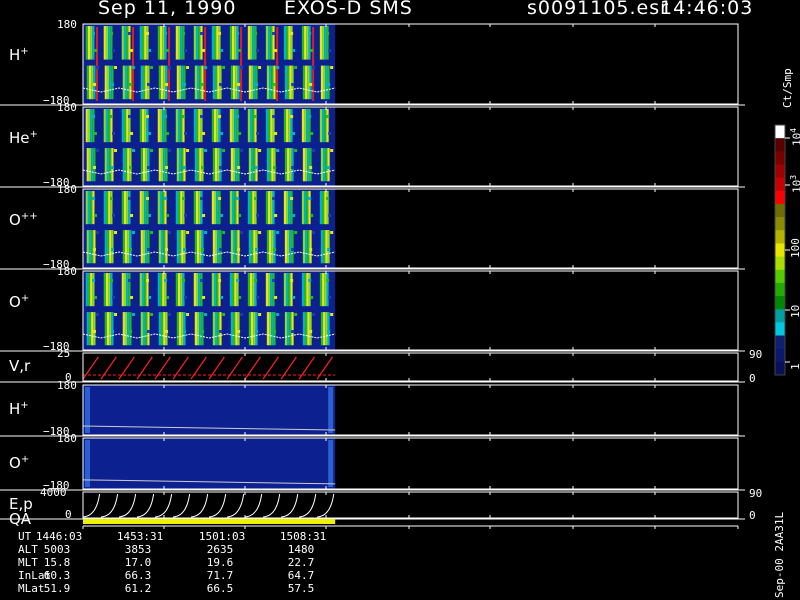  I want to click on colorbar-tick-label: 103, so click(794, 183).